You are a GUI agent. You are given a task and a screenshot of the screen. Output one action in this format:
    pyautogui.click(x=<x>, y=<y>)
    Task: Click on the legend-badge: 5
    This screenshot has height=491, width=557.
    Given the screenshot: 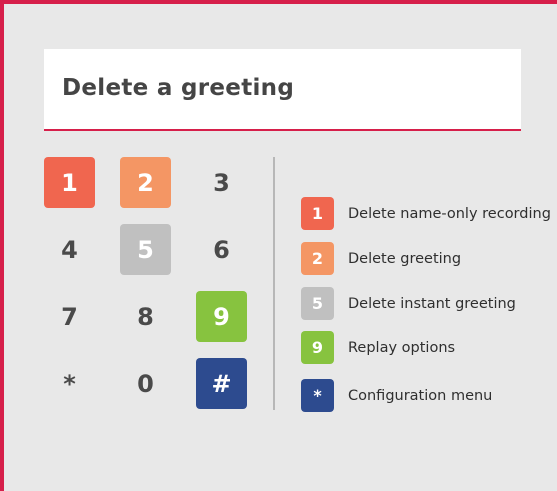 What is the action you would take?
    pyautogui.click(x=317, y=303)
    